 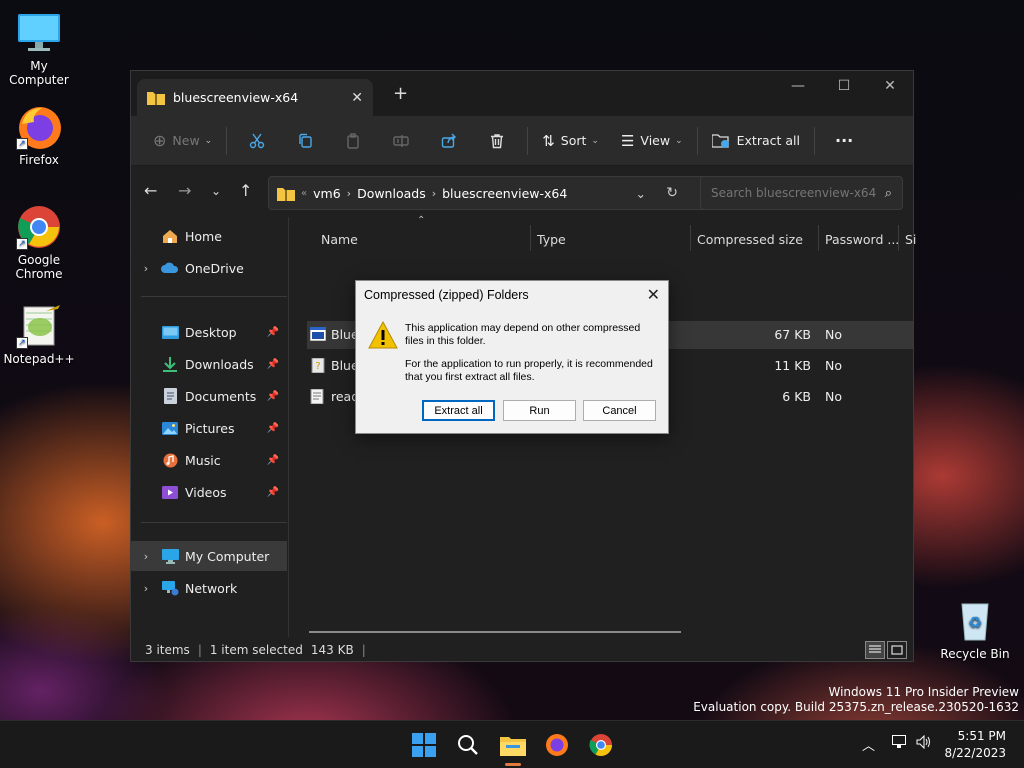 I want to click on dialog-close-icon: ✕, so click(x=653, y=295).